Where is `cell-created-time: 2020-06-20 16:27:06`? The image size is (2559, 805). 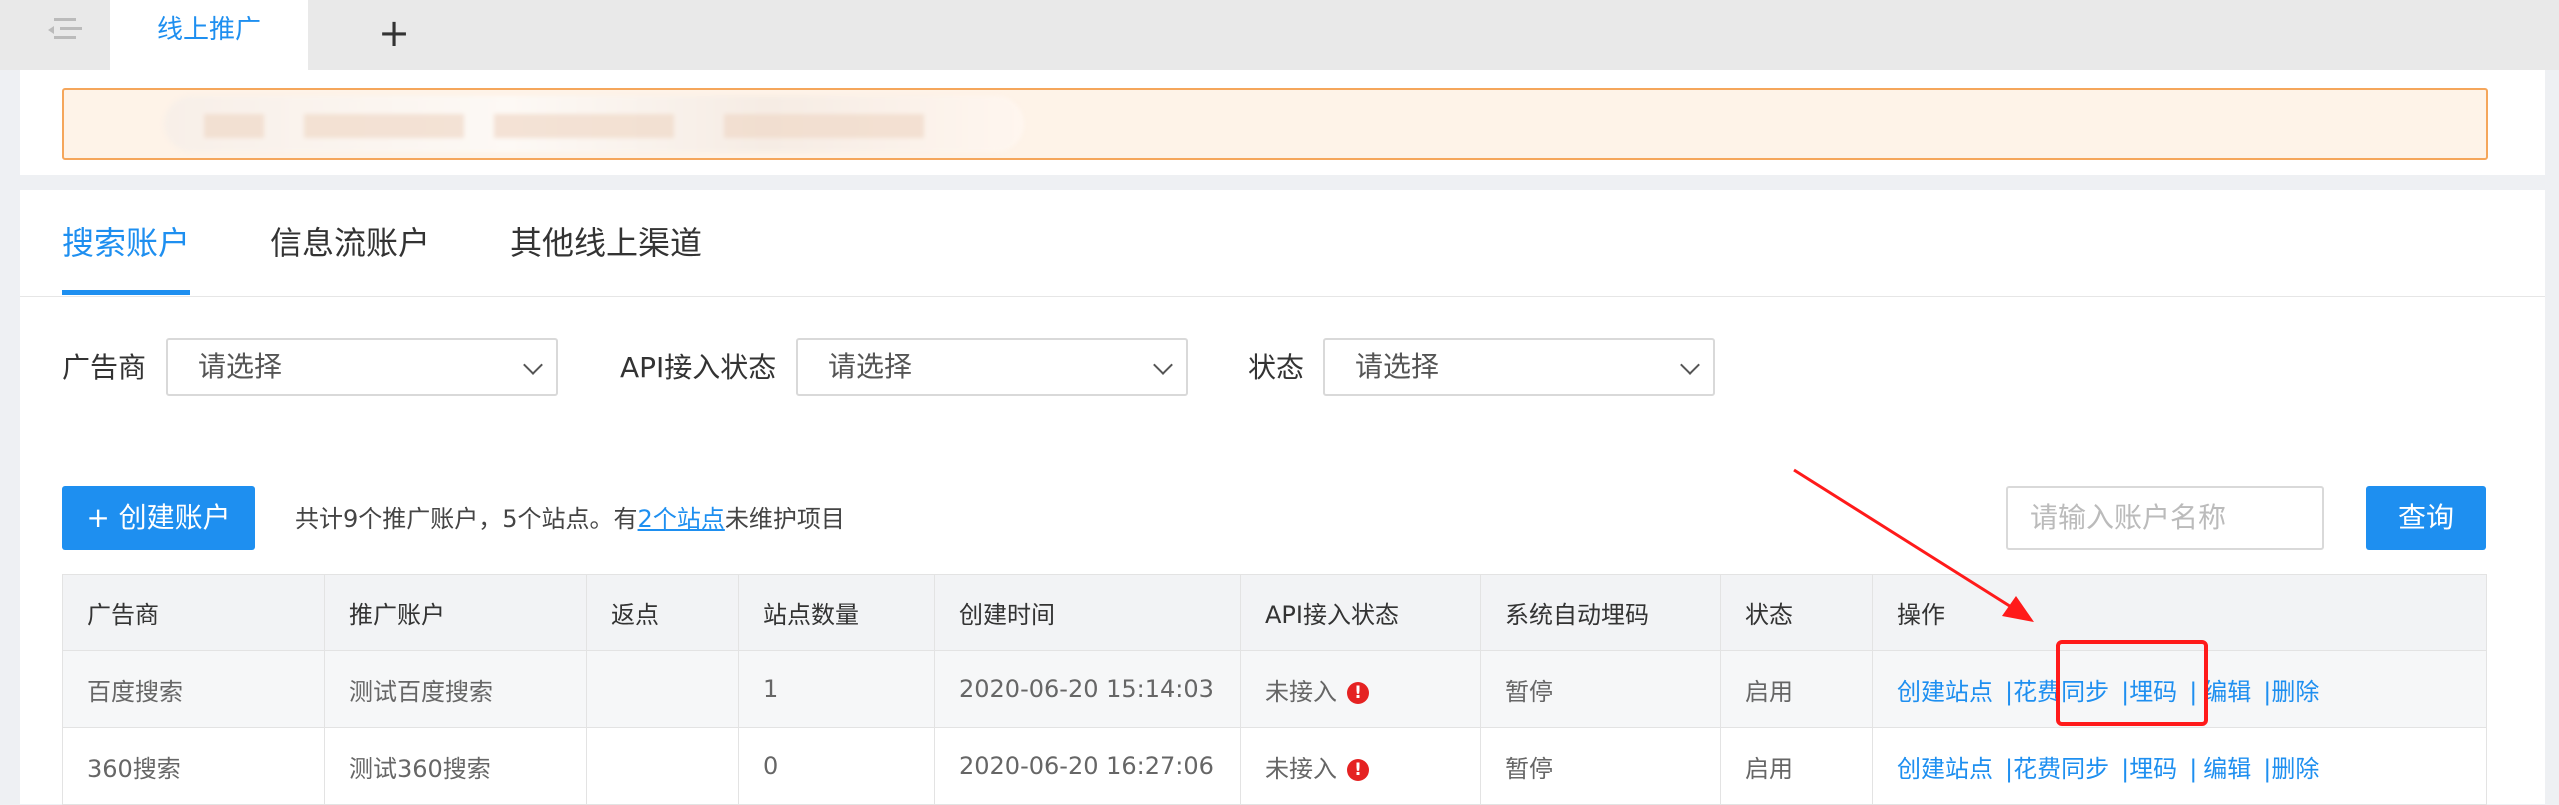
cell-created-time: 2020-06-20 16:27:06 is located at coordinates (1087, 766).